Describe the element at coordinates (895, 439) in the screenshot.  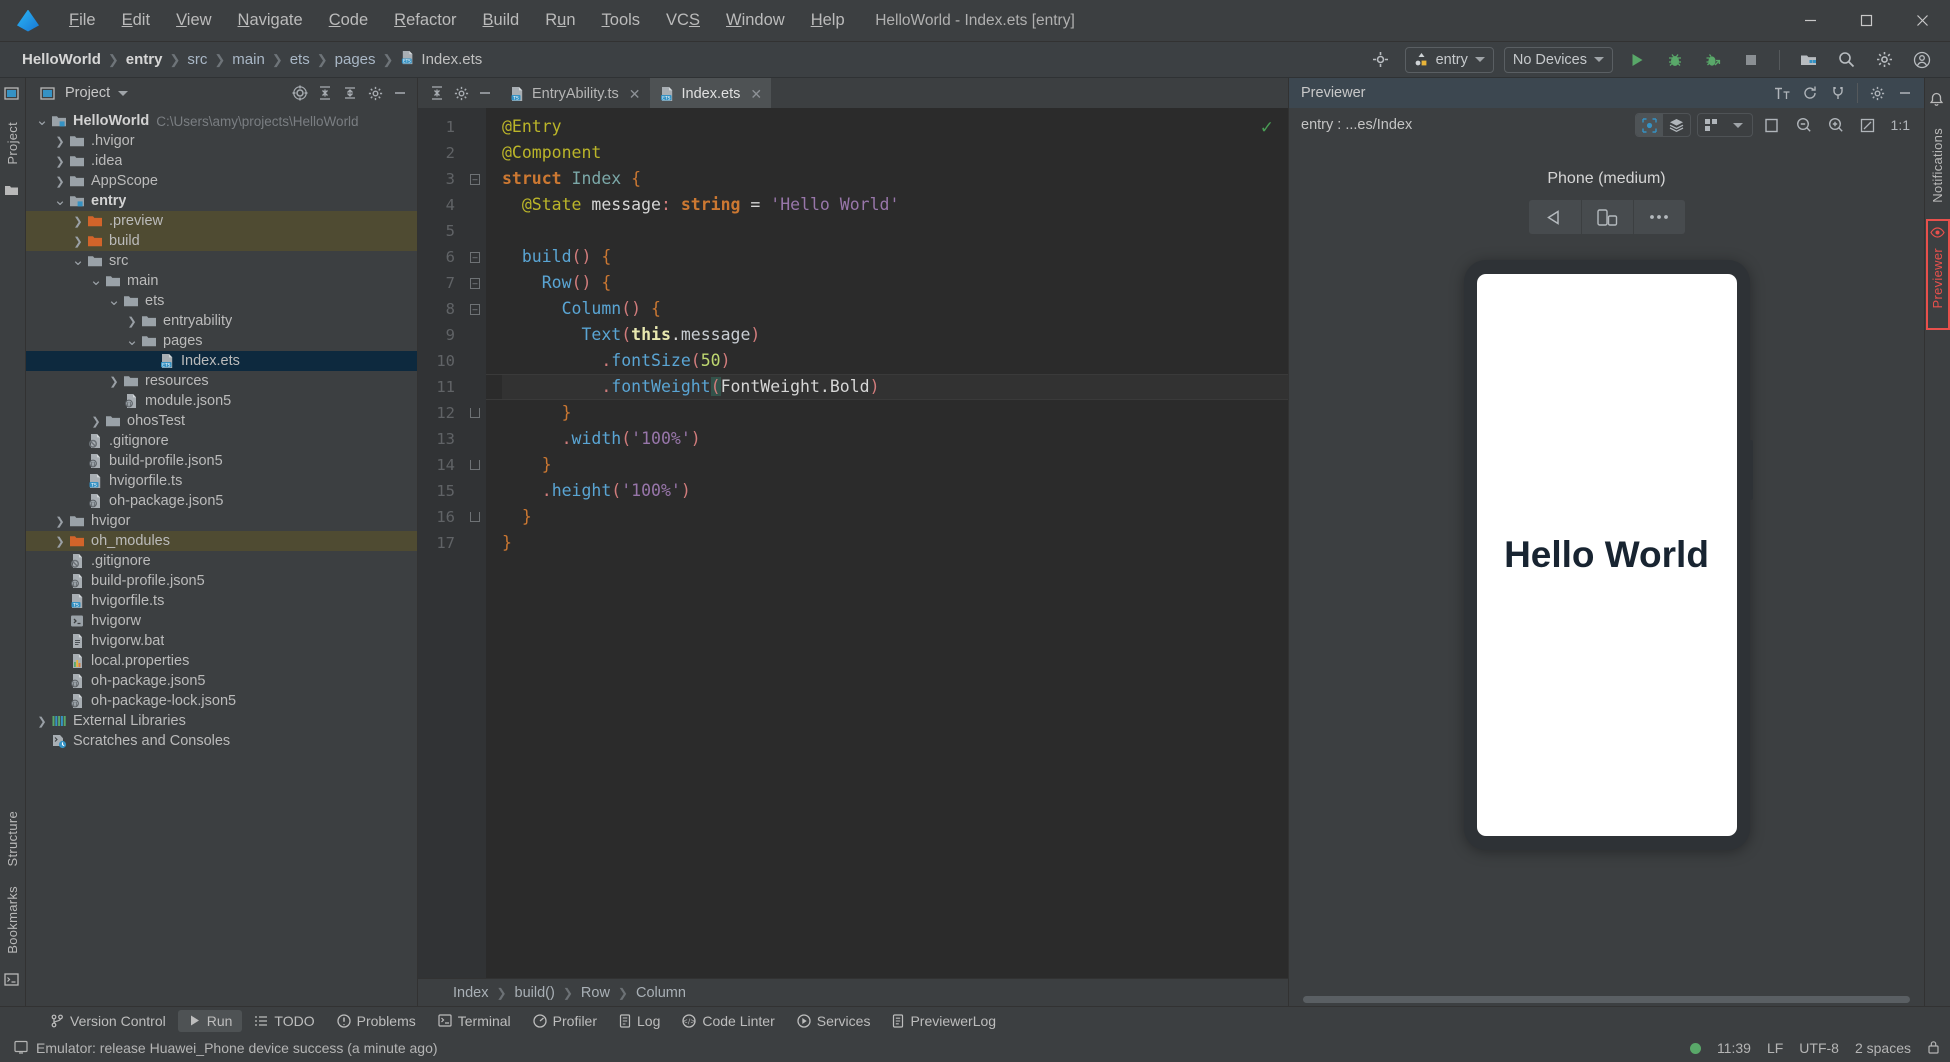
I see `code-line-13: .width('100%')` at that location.